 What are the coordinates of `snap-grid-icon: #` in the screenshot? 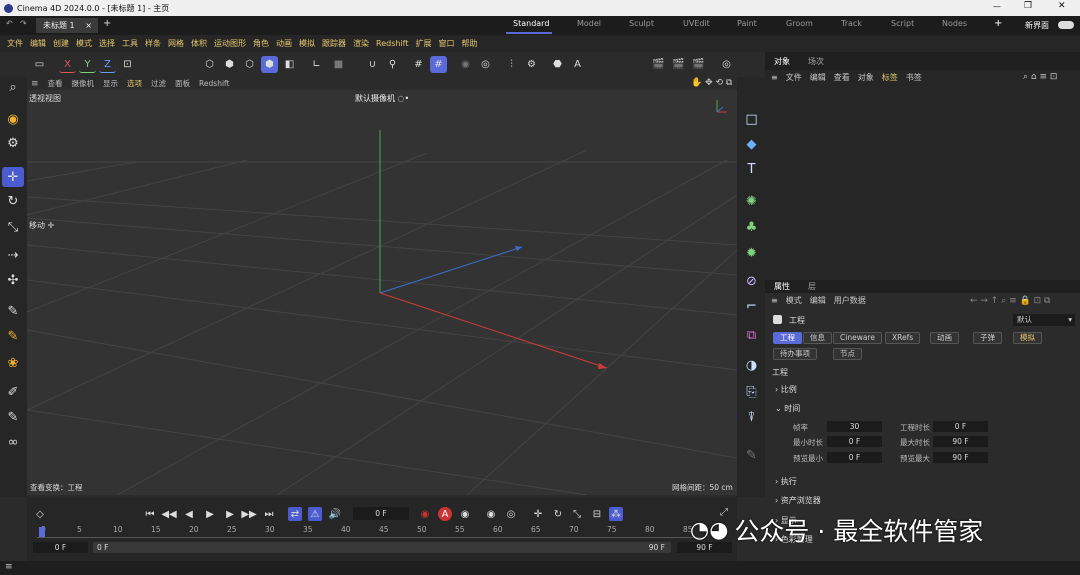 It's located at (438, 64).